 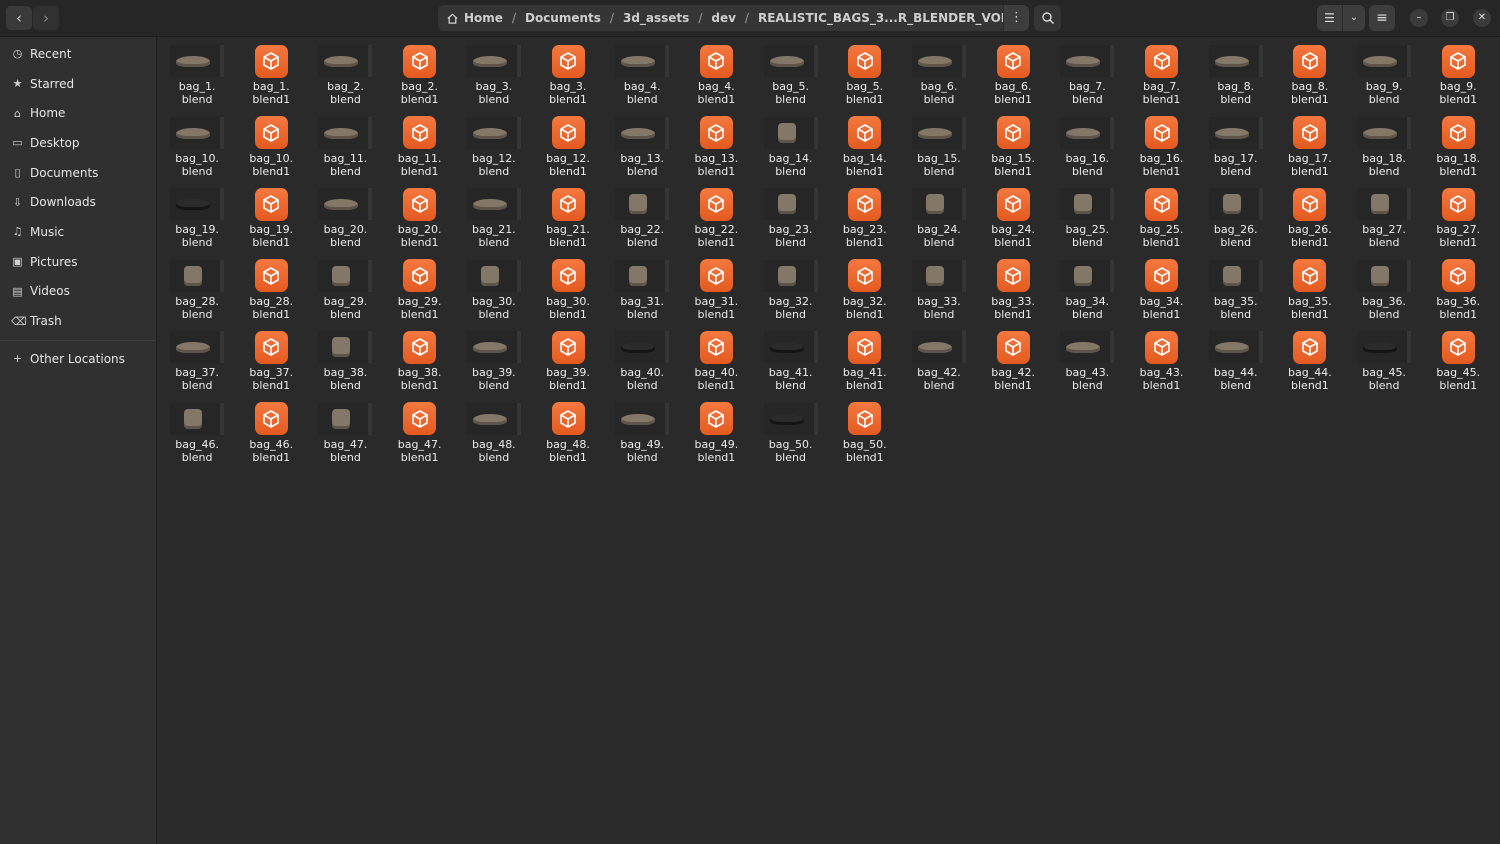 I want to click on blend1-file-item: bag_6. blend1, so click(x=1013, y=77).